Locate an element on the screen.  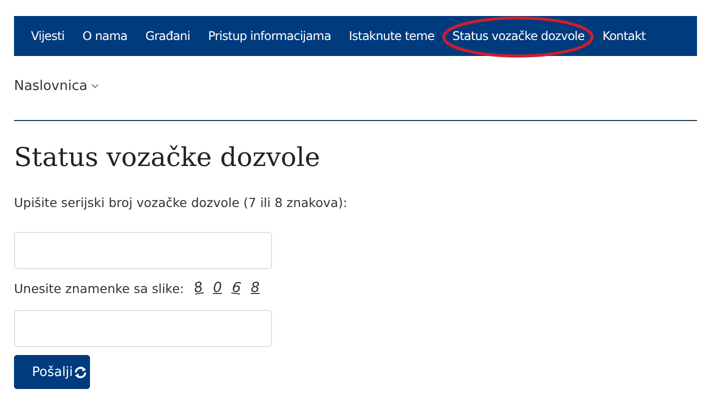
chevron-down-icon is located at coordinates (95, 86).